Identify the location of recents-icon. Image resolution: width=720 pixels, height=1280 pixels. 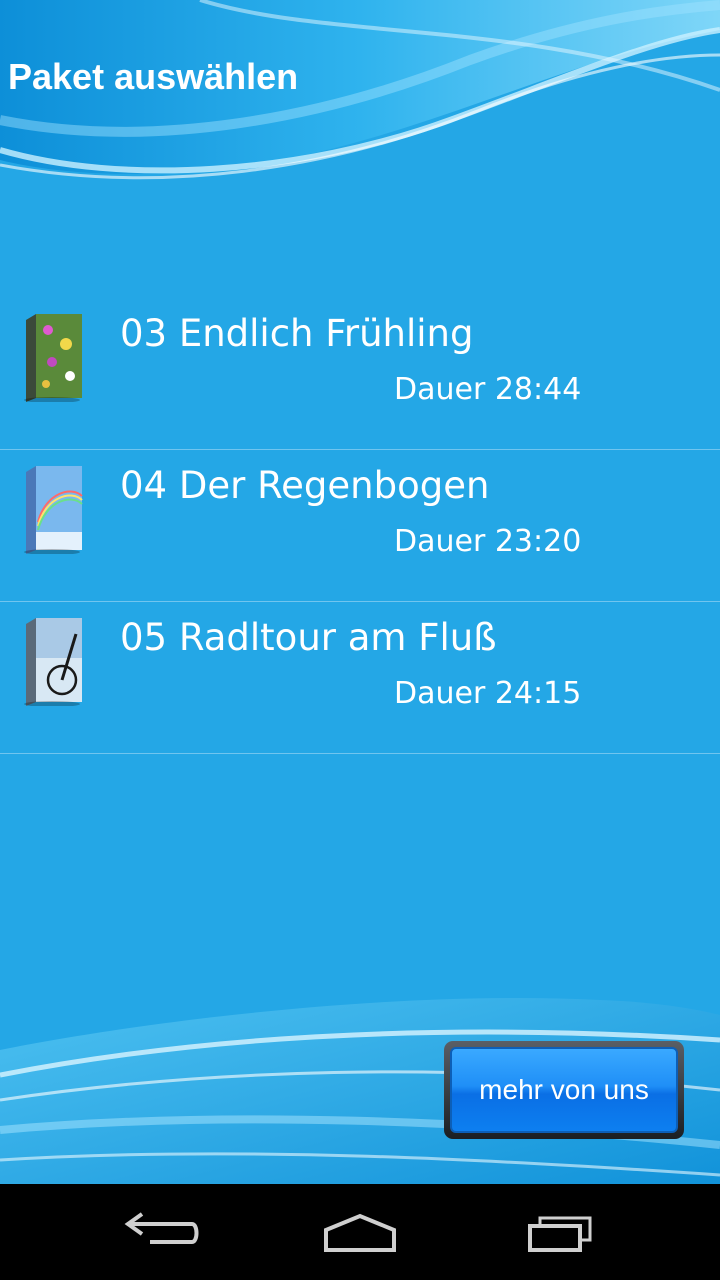
(560, 1232).